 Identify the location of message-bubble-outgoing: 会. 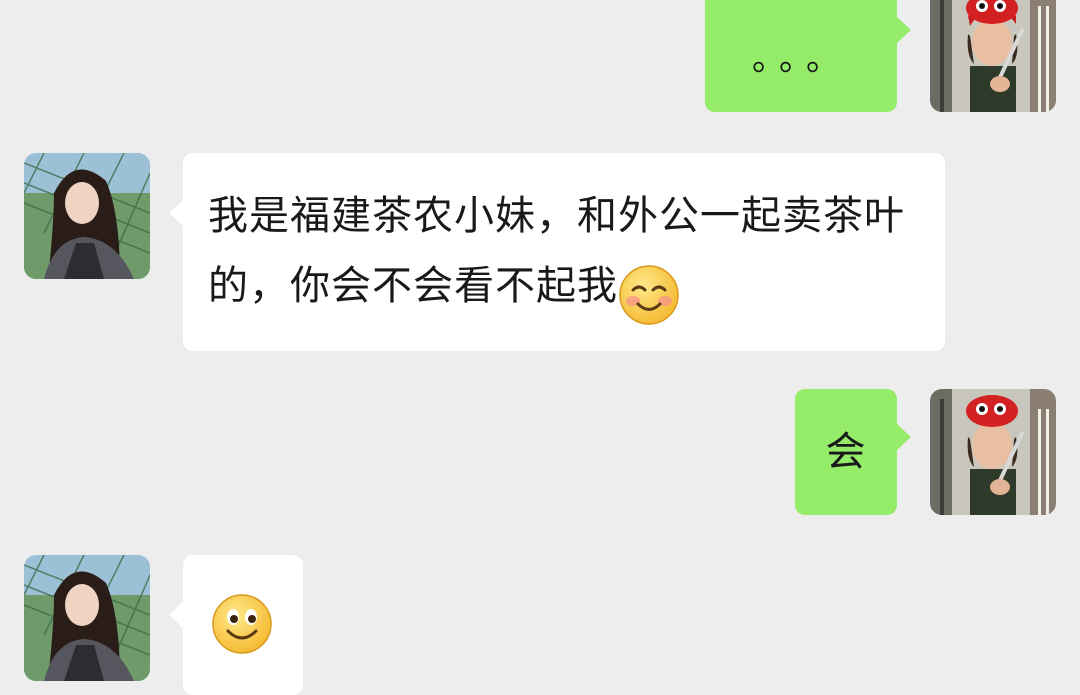
(853, 452).